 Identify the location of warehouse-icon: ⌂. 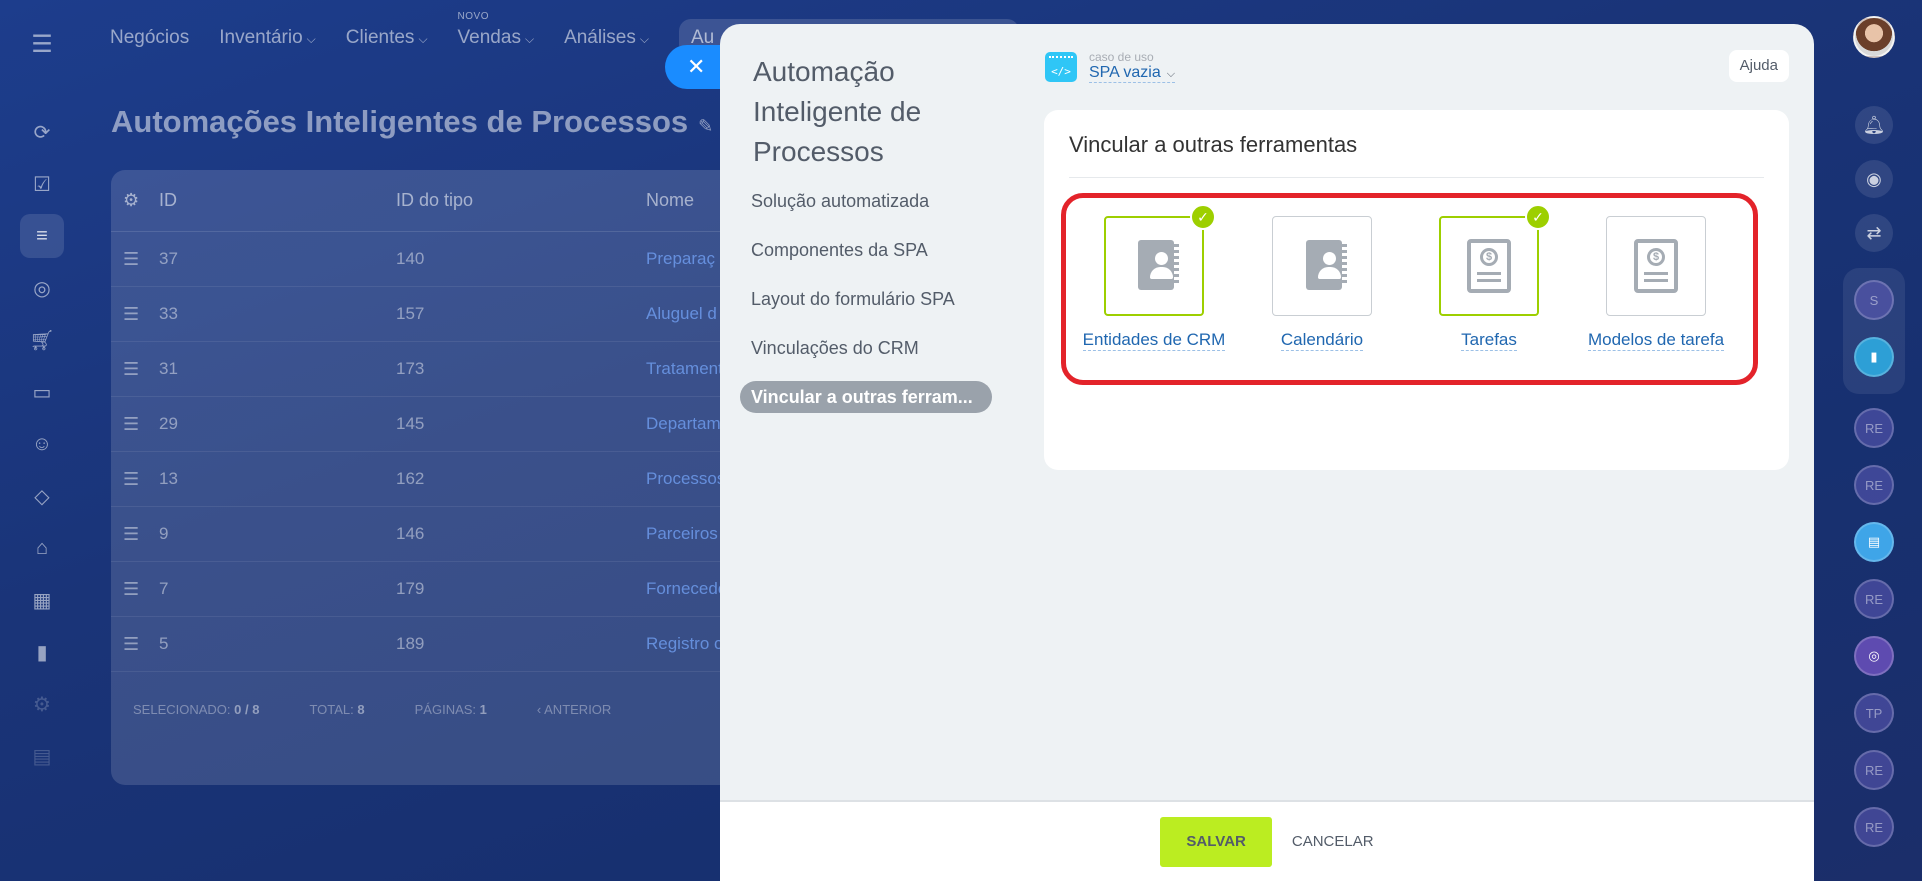
(42, 548).